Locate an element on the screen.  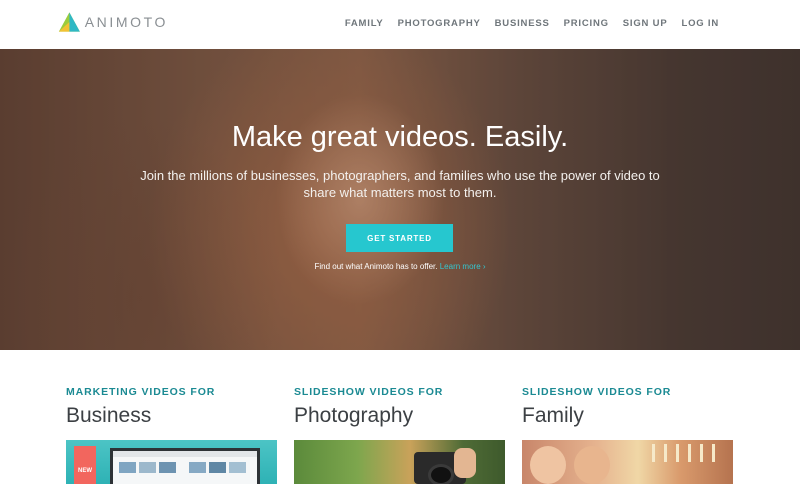
family-photo is located at coordinates (548, 465).